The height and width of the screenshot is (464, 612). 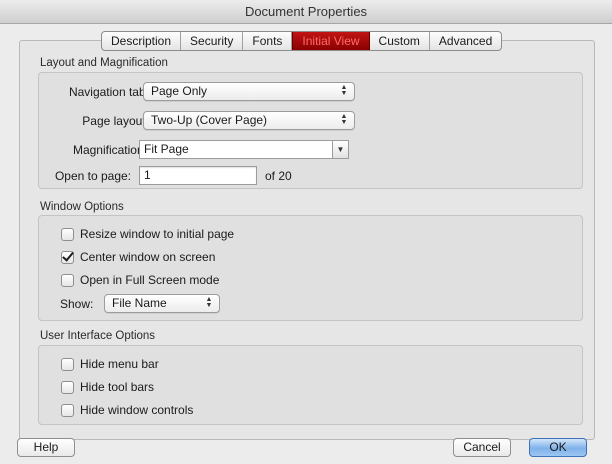 What do you see at coordinates (82, 207) in the screenshot?
I see `window-options-title: Window Options` at bounding box center [82, 207].